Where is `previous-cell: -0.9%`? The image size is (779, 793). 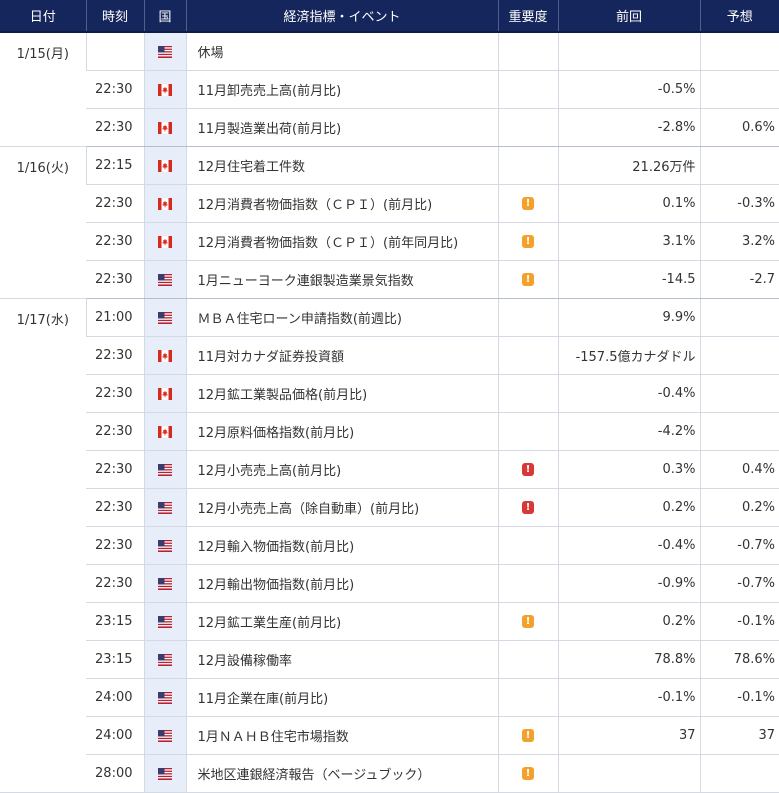 previous-cell: -0.9% is located at coordinates (628, 583).